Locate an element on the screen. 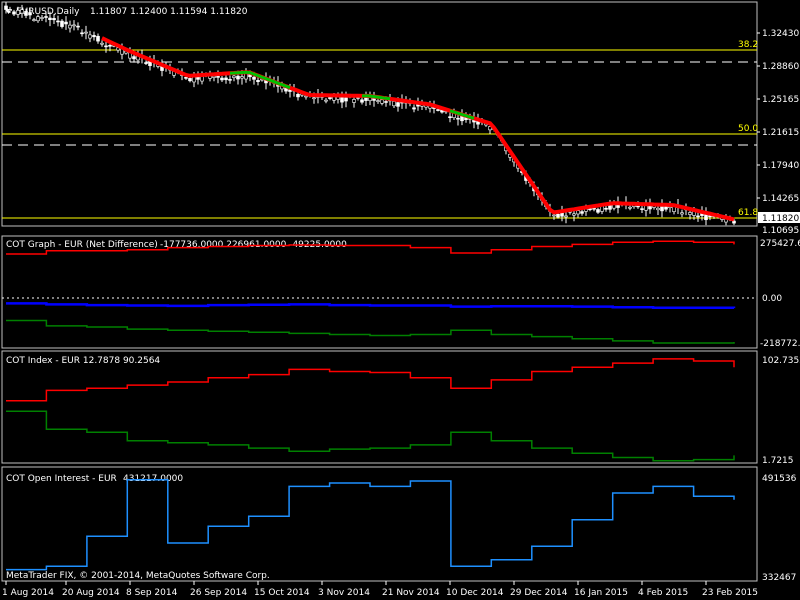  cot-oi-title: COT Open Interest - EUR is located at coordinates (61, 479).